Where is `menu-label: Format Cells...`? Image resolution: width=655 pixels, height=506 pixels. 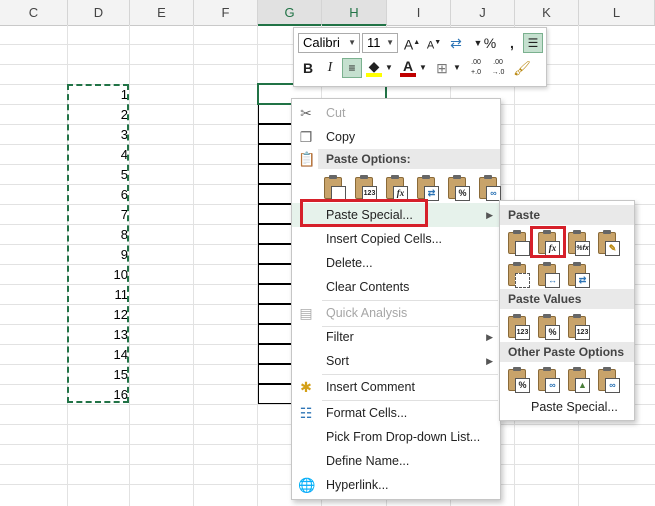
menu-label: Format Cells... is located at coordinates (367, 413).